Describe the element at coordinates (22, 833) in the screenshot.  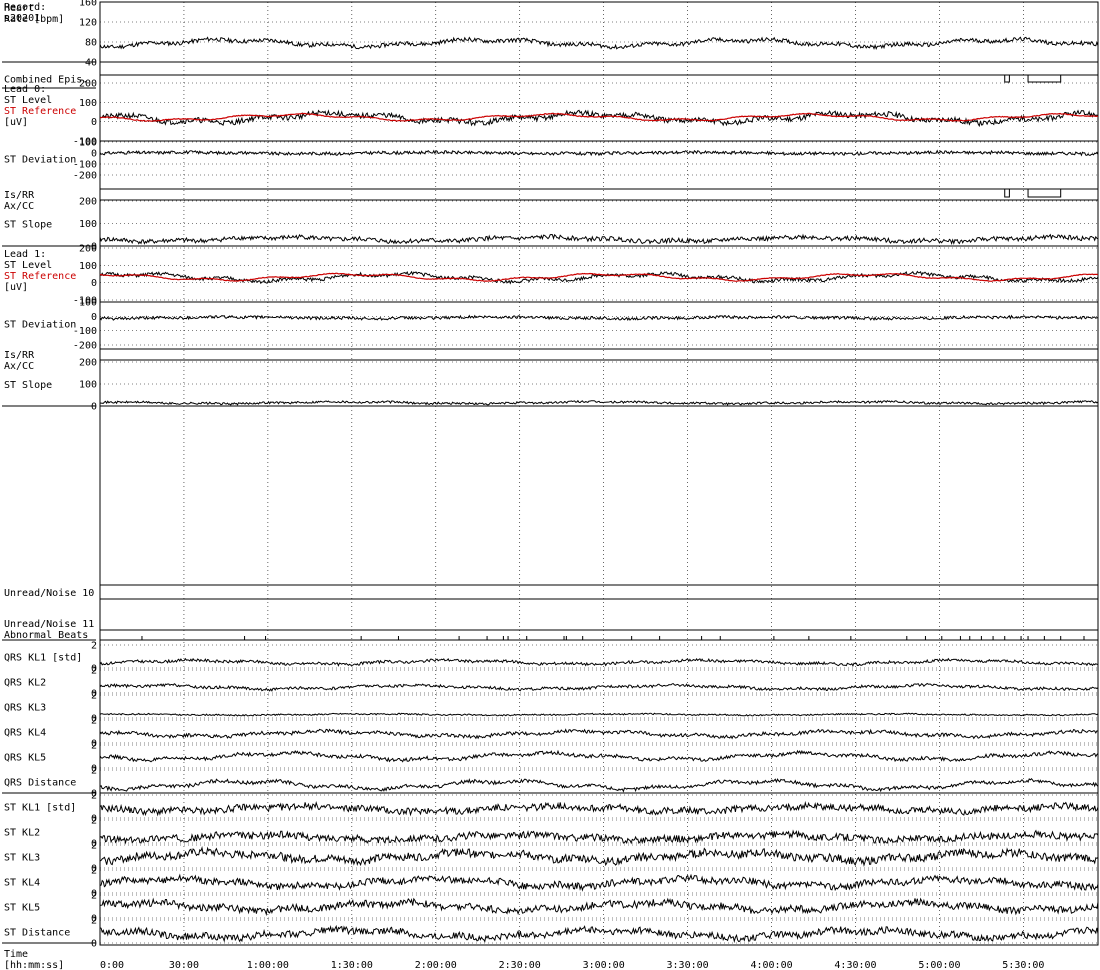
I see `panel-label: ST KL2` at that location.